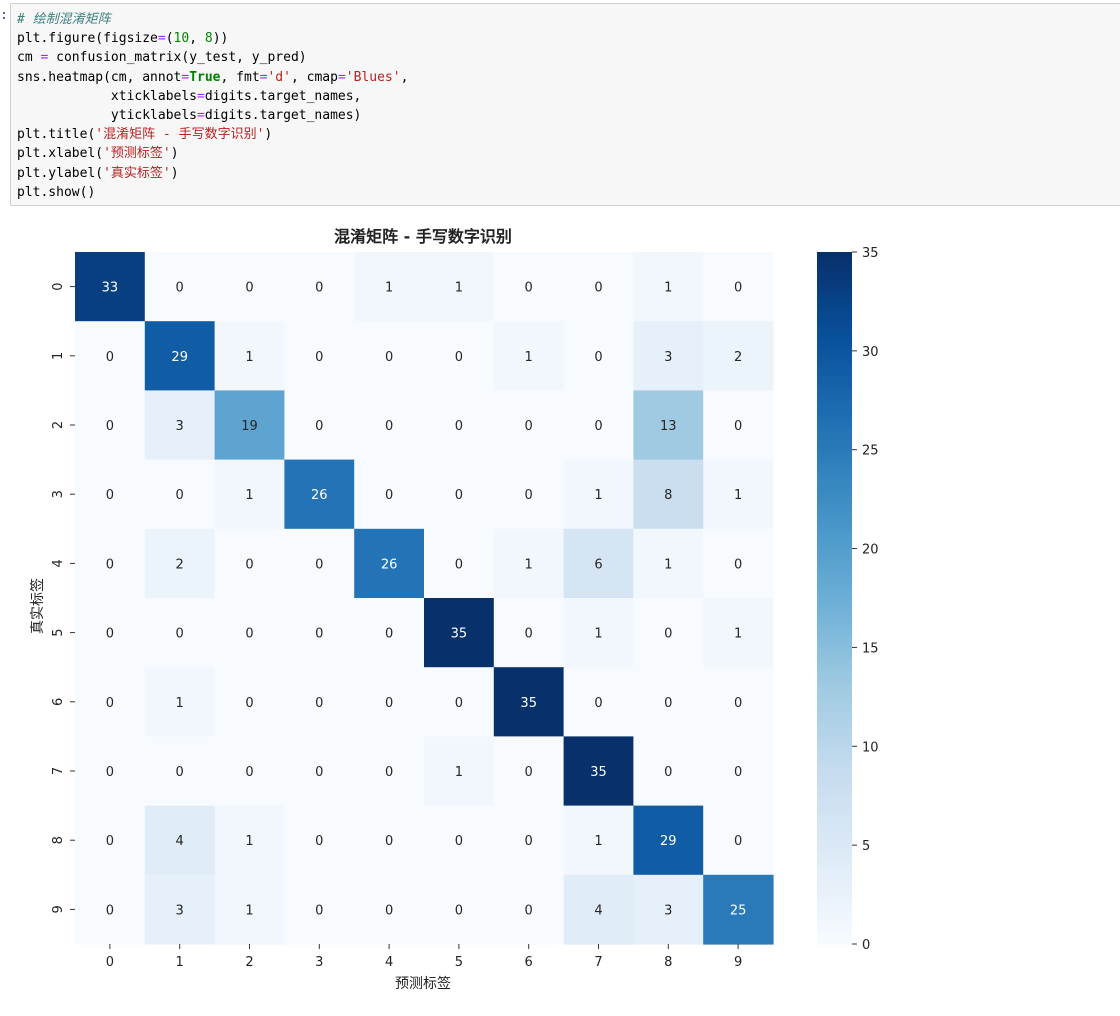 This screenshot has width=1120, height=1016. I want to click on x-tick-label: 6, so click(529, 962).